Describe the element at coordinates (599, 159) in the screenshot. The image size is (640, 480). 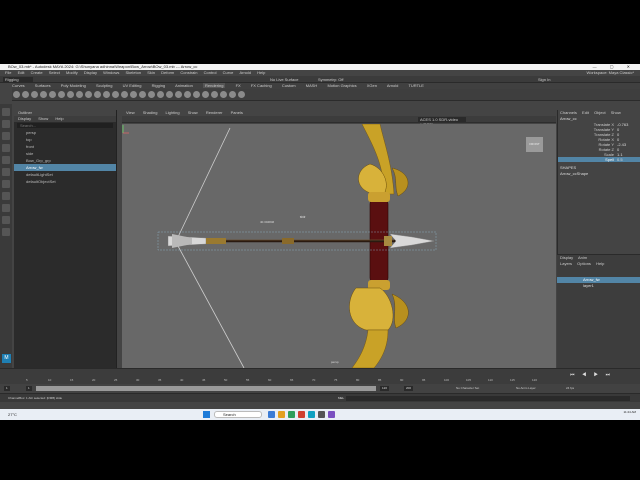
I see `attr-spell: Spell 0.5` at that location.